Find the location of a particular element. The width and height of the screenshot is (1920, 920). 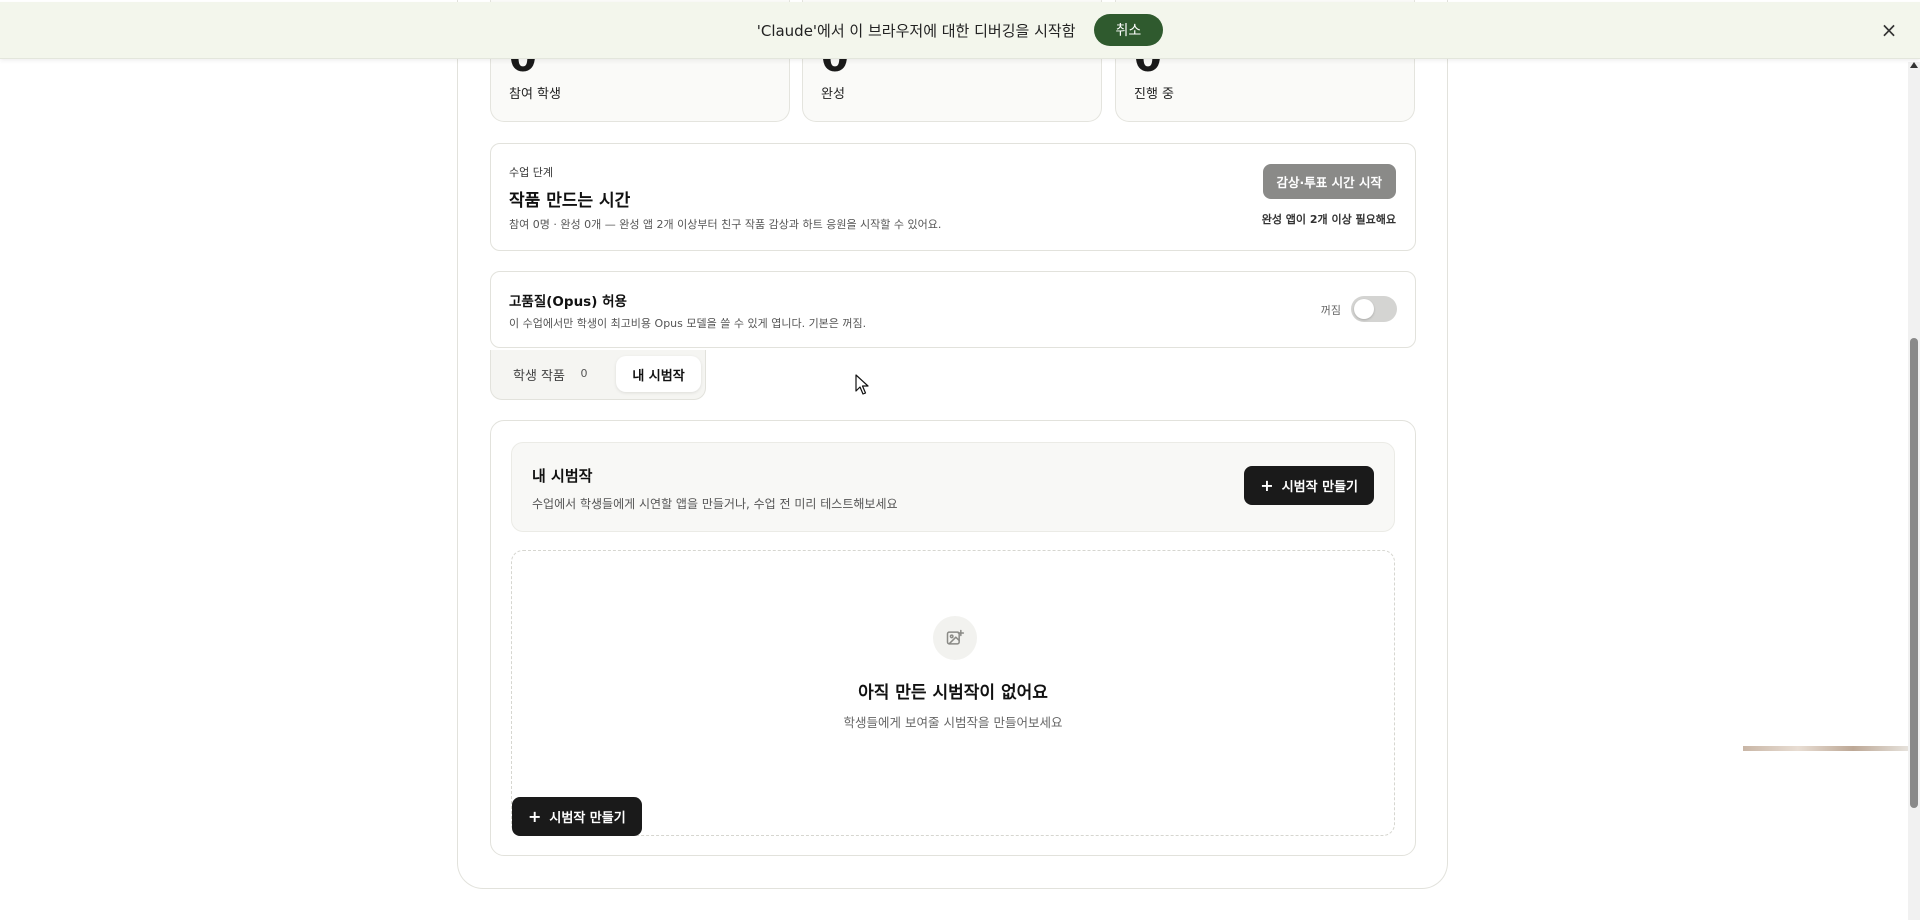

empty-state-title: 아직 만든 시범작이 없어요 is located at coordinates (953, 693).